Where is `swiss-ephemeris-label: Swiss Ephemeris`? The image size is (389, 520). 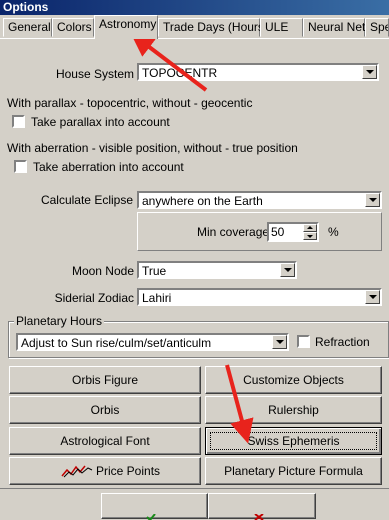 swiss-ephemeris-label: Swiss Ephemeris is located at coordinates (293, 441).